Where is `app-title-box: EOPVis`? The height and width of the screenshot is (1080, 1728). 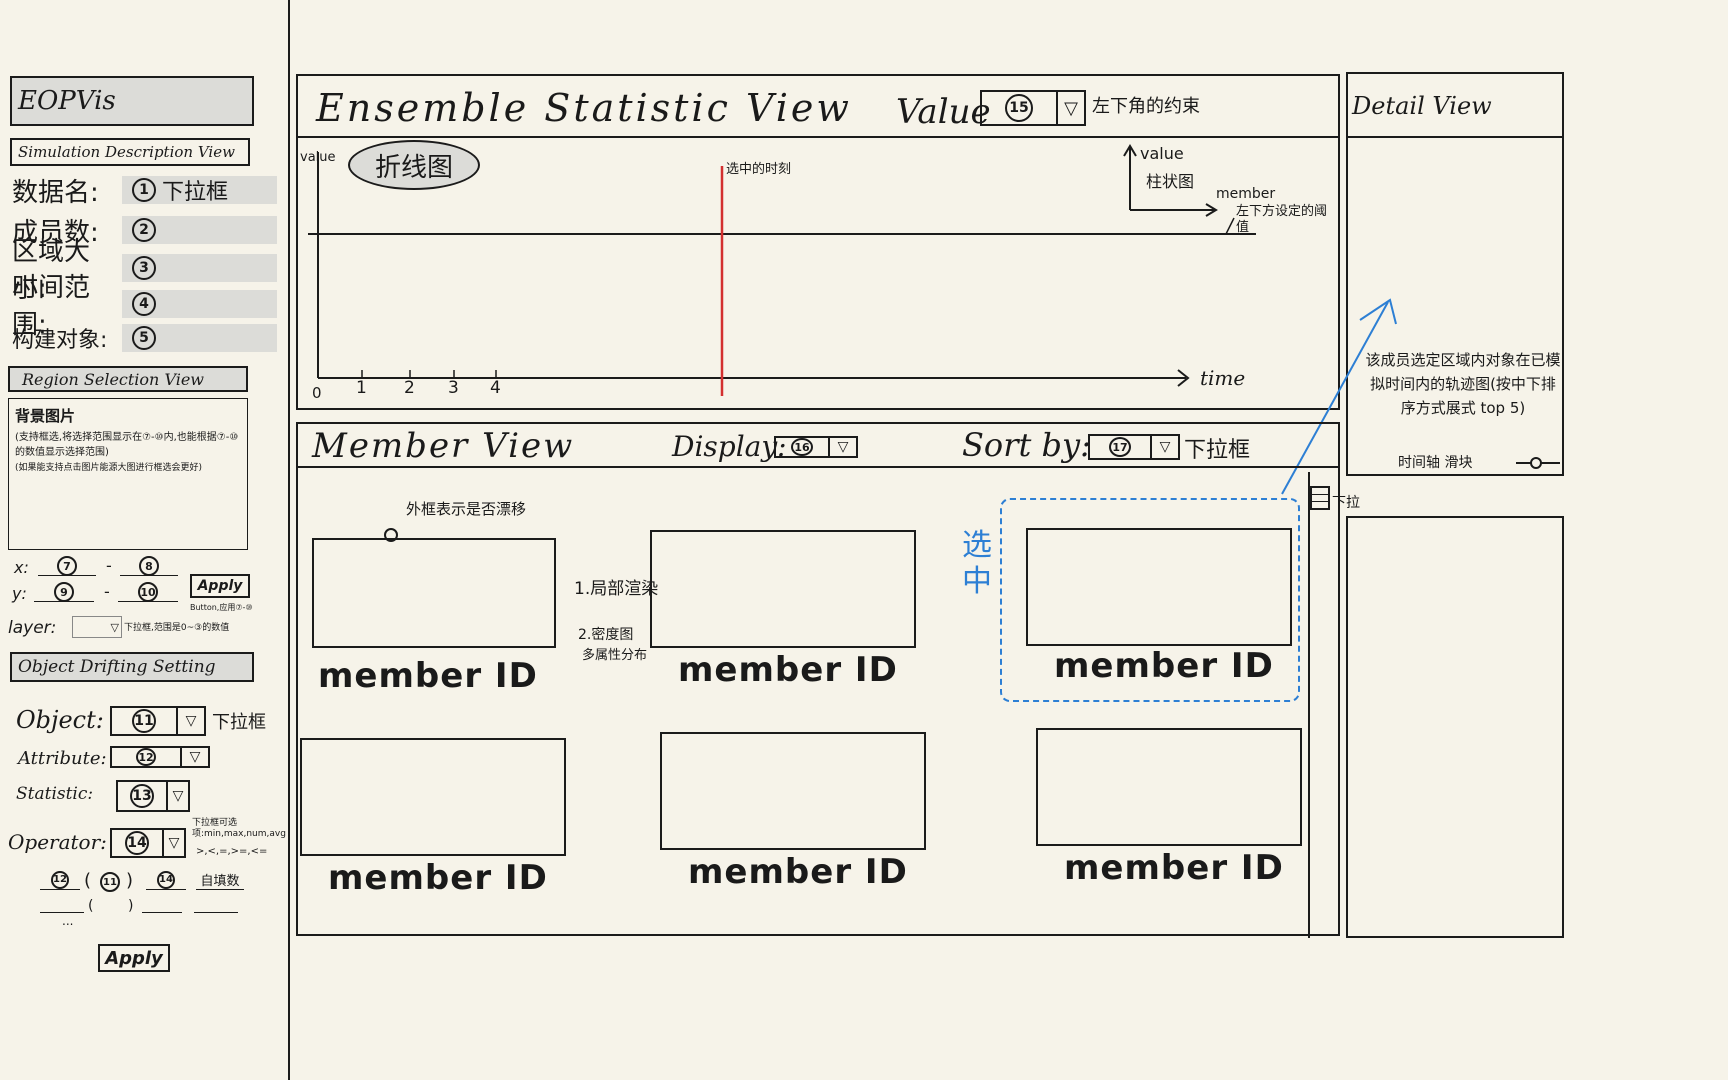
app-title-box: EOPVis is located at coordinates (132, 101).